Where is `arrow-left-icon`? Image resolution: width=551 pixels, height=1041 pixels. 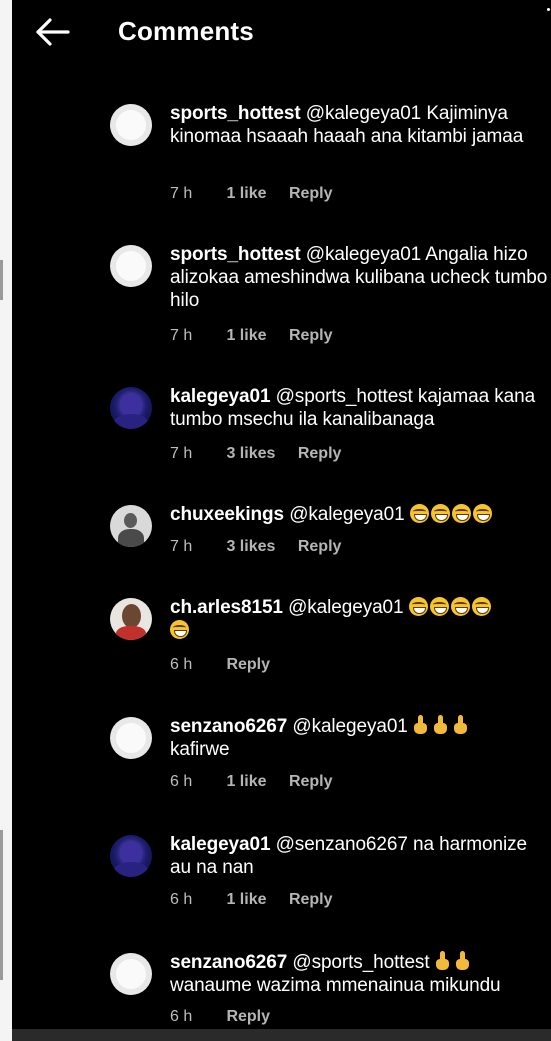 arrow-left-icon is located at coordinates (53, 32).